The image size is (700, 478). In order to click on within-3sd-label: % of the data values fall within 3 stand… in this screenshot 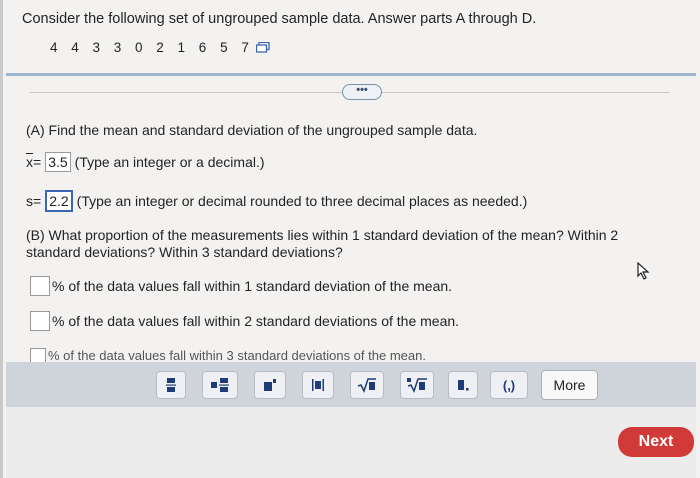, I will do `click(237, 355)`.